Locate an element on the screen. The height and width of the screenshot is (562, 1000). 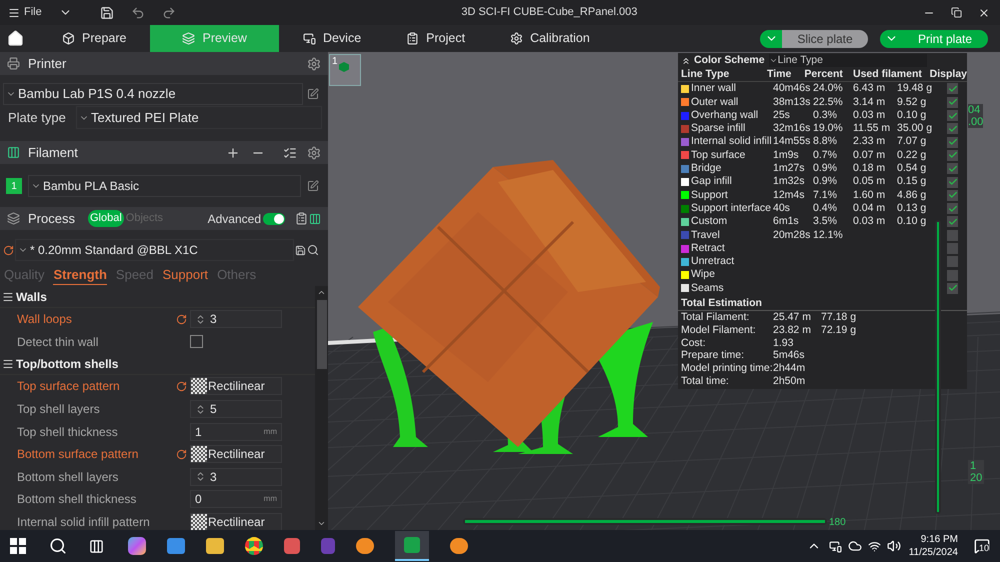
table-cell-text: 0.04 m is located at coordinates (869, 209).